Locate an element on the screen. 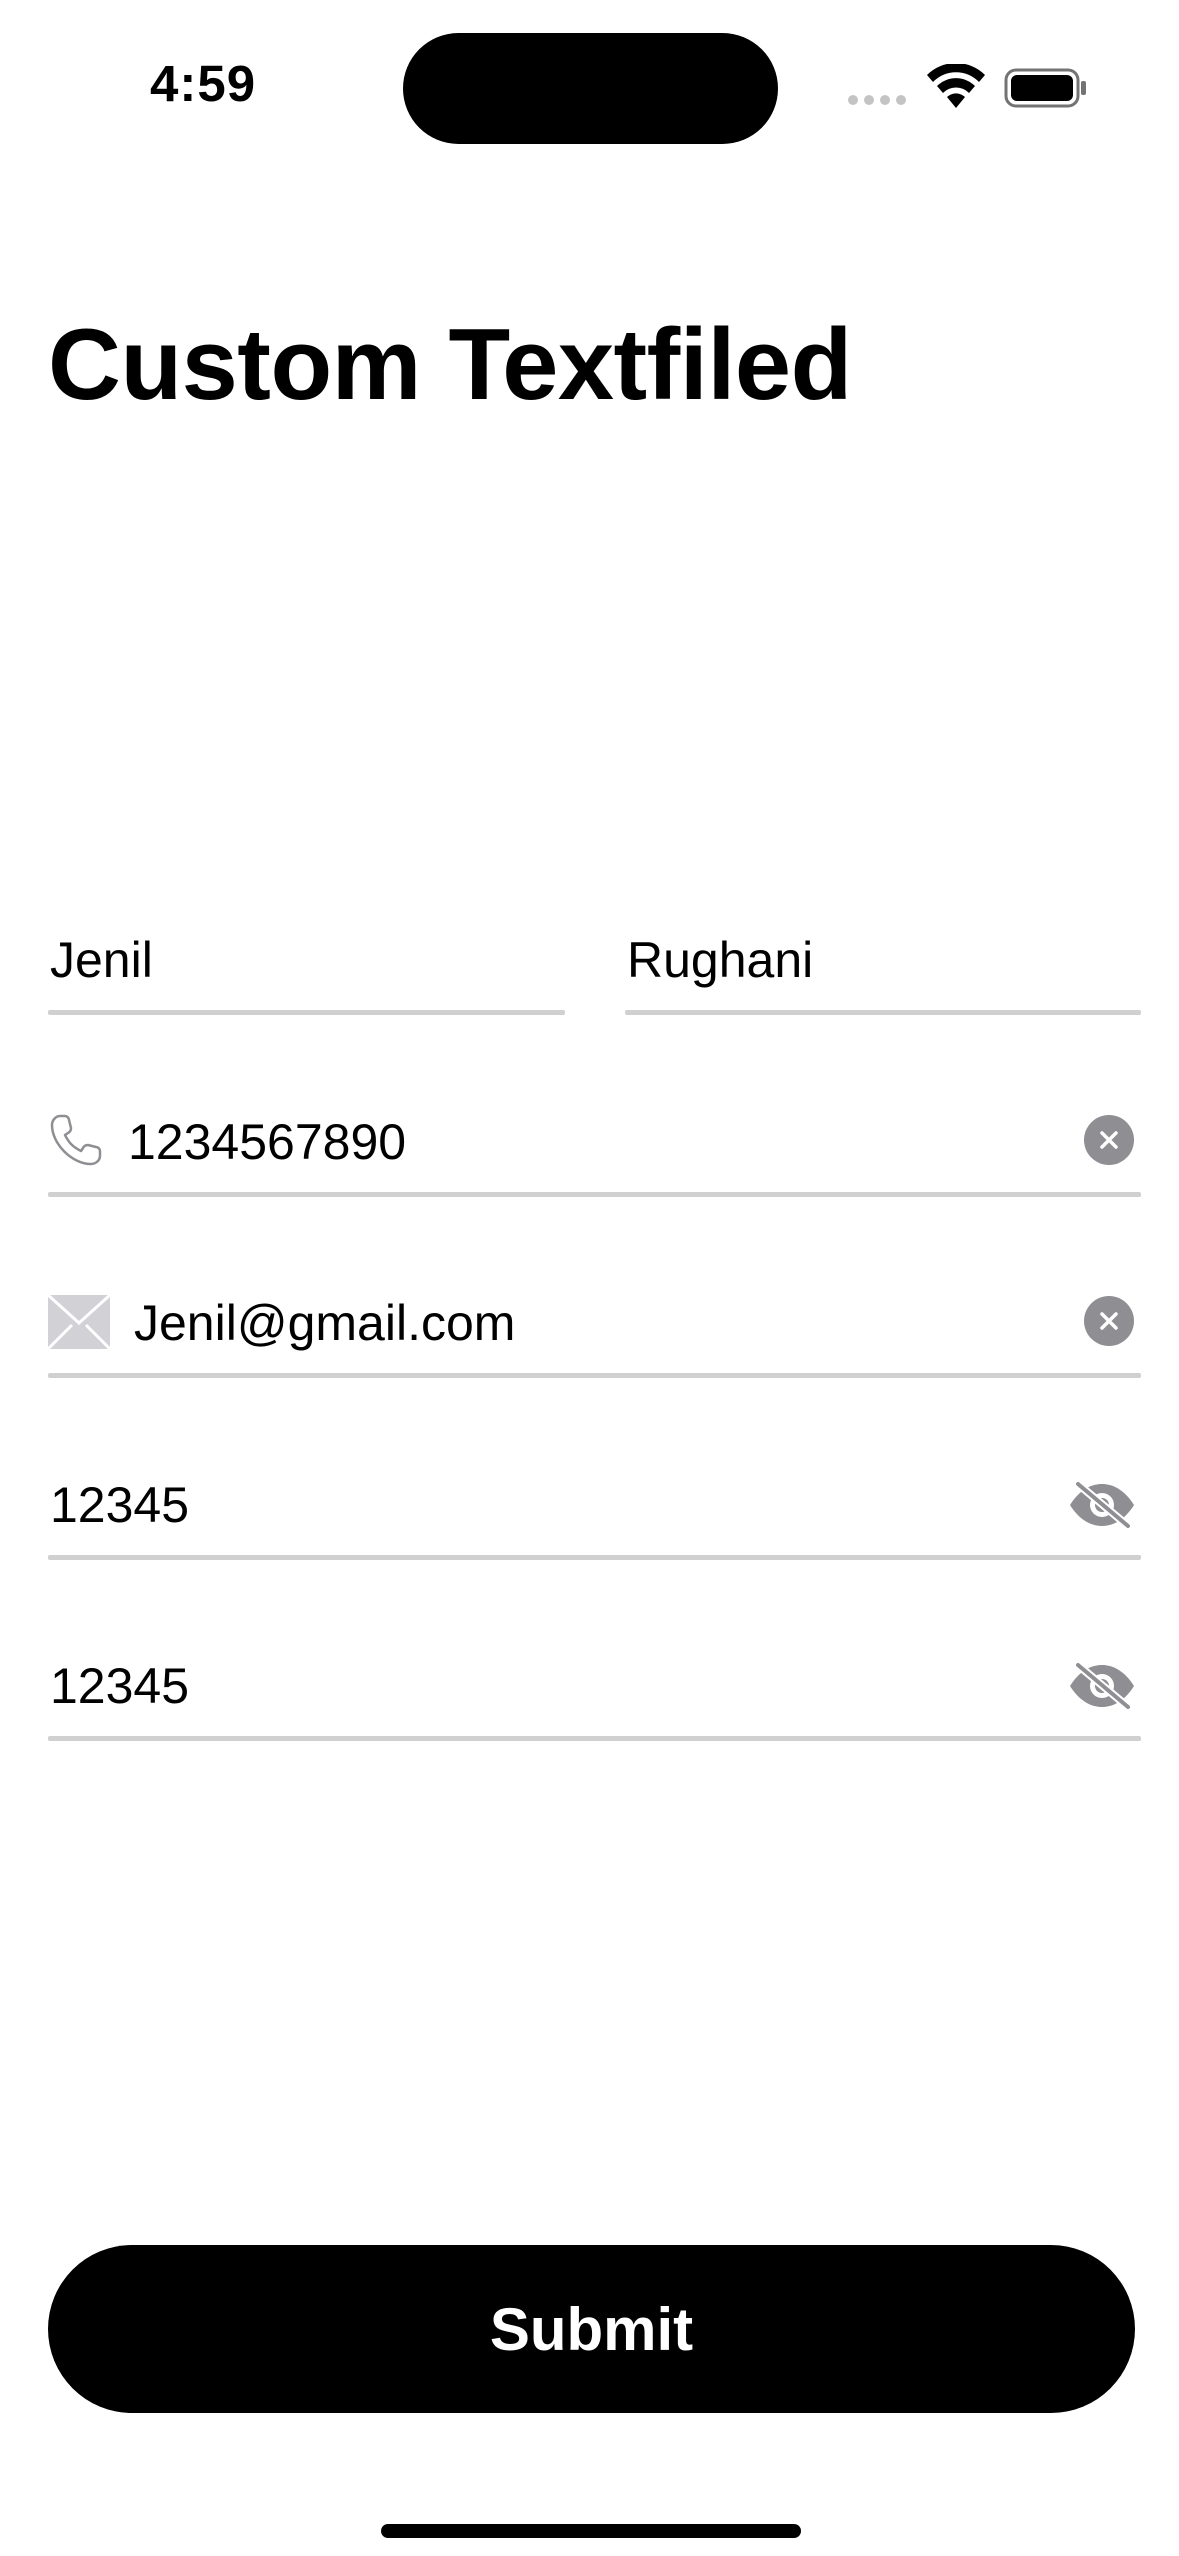 The height and width of the screenshot is (2556, 1179). wifi-icon is located at coordinates (956, 86).